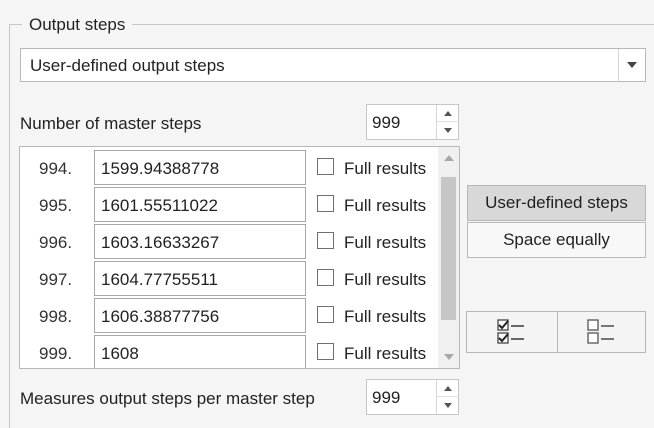  Describe the element at coordinates (56, 242) in the screenshot. I see `step-index: 996.` at that location.